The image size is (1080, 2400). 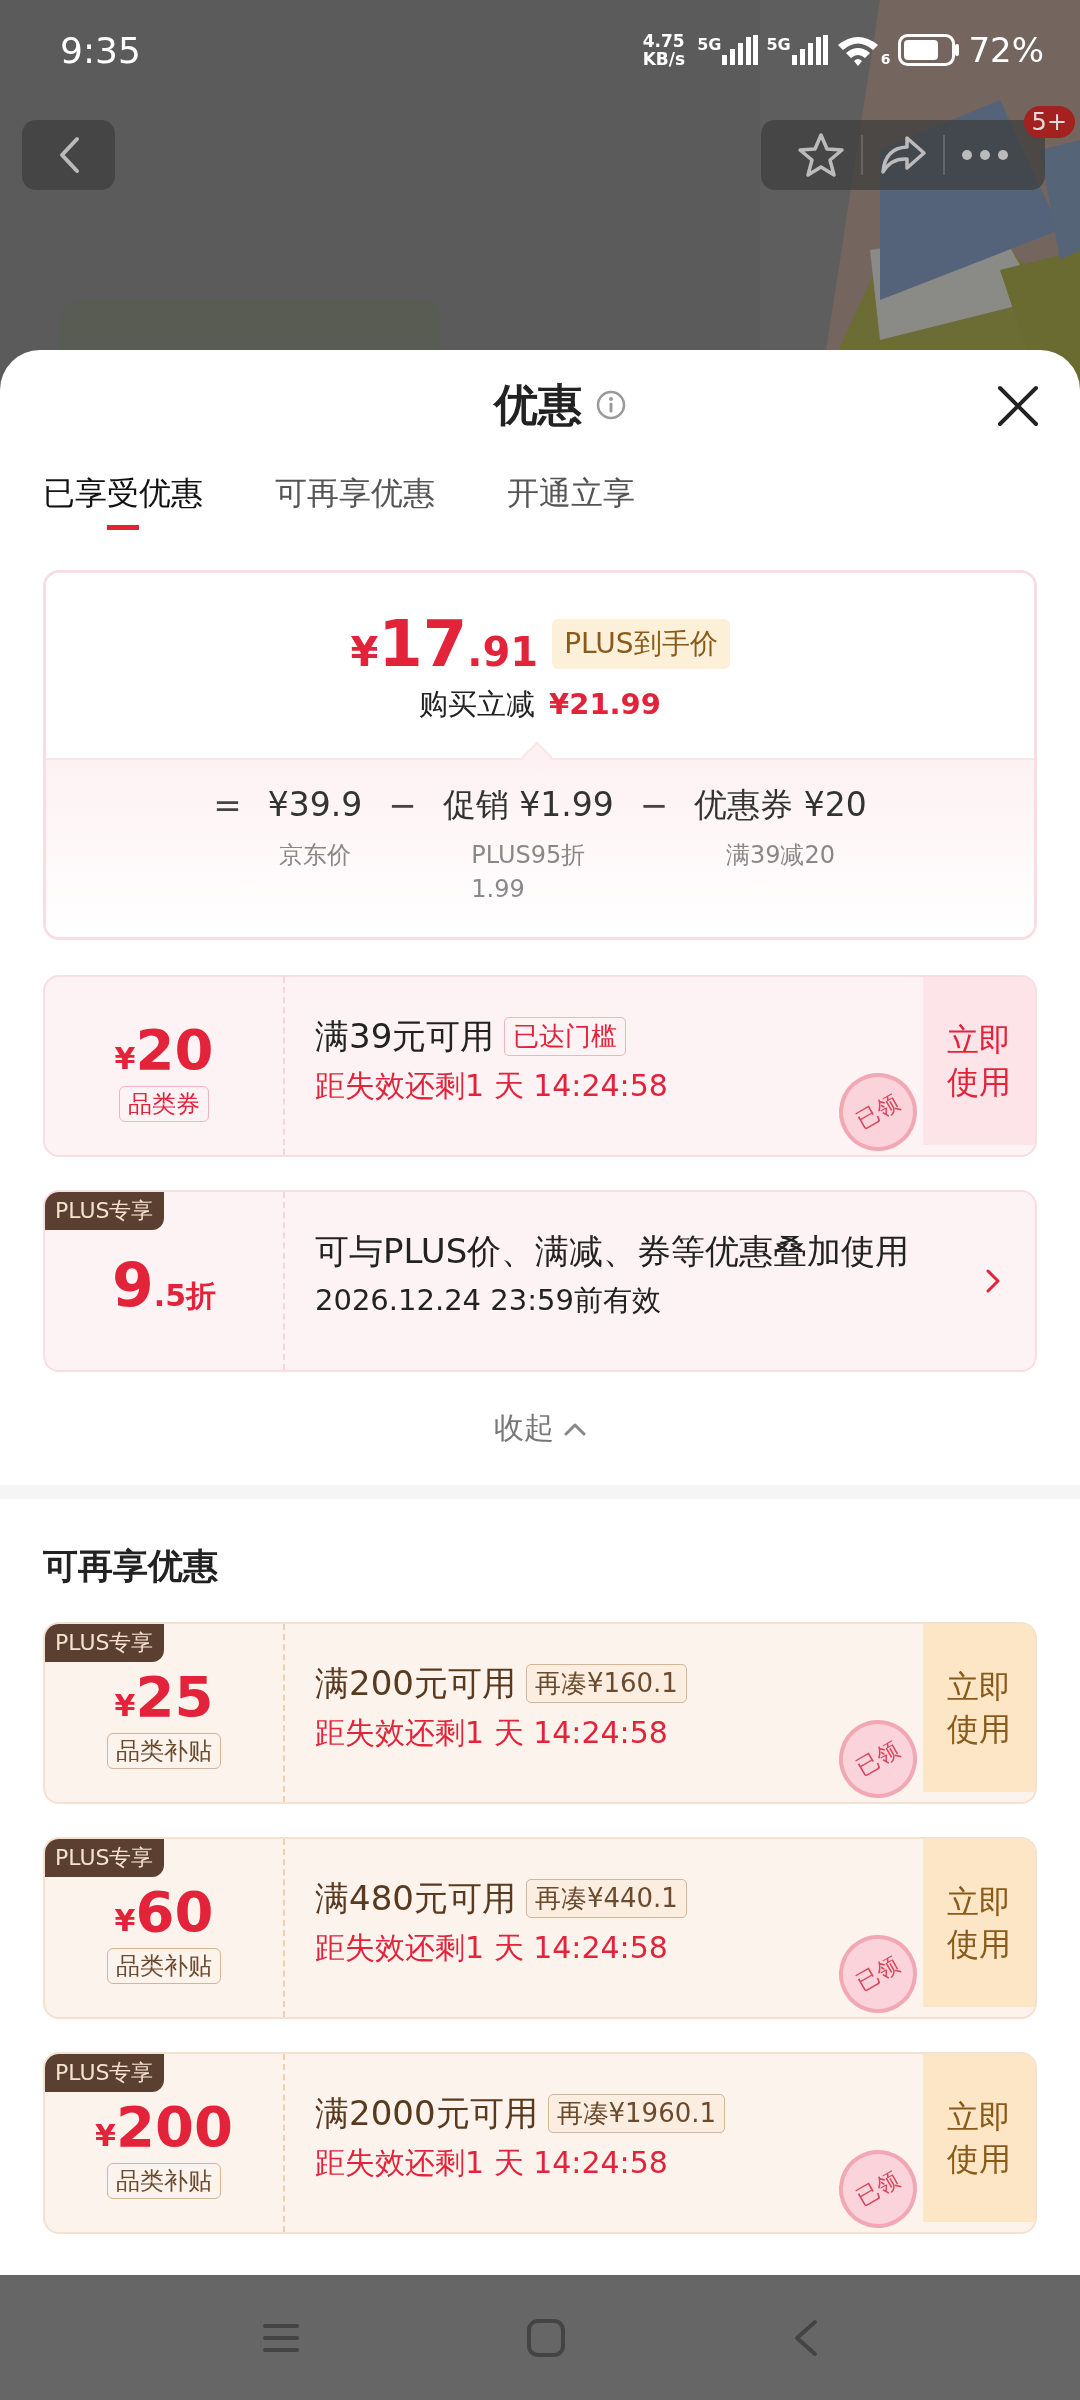 I want to click on coupon-condition: 满2000元可用, so click(x=426, y=2113).